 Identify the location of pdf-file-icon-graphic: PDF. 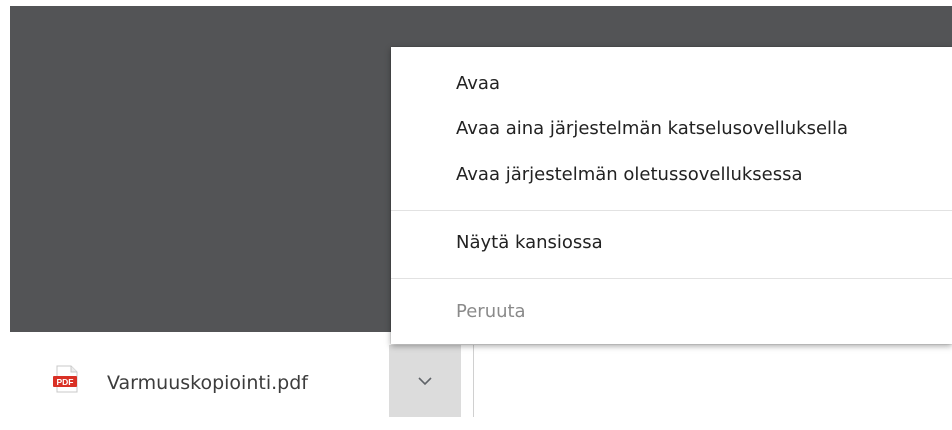
(65, 379).